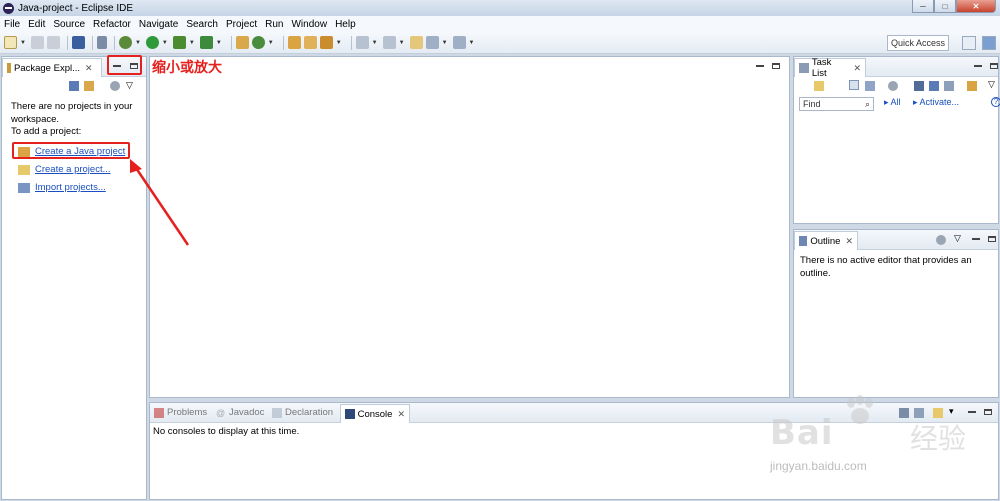 This screenshot has width=1000, height=501. I want to click on menu-edit: Edit, so click(36, 24).